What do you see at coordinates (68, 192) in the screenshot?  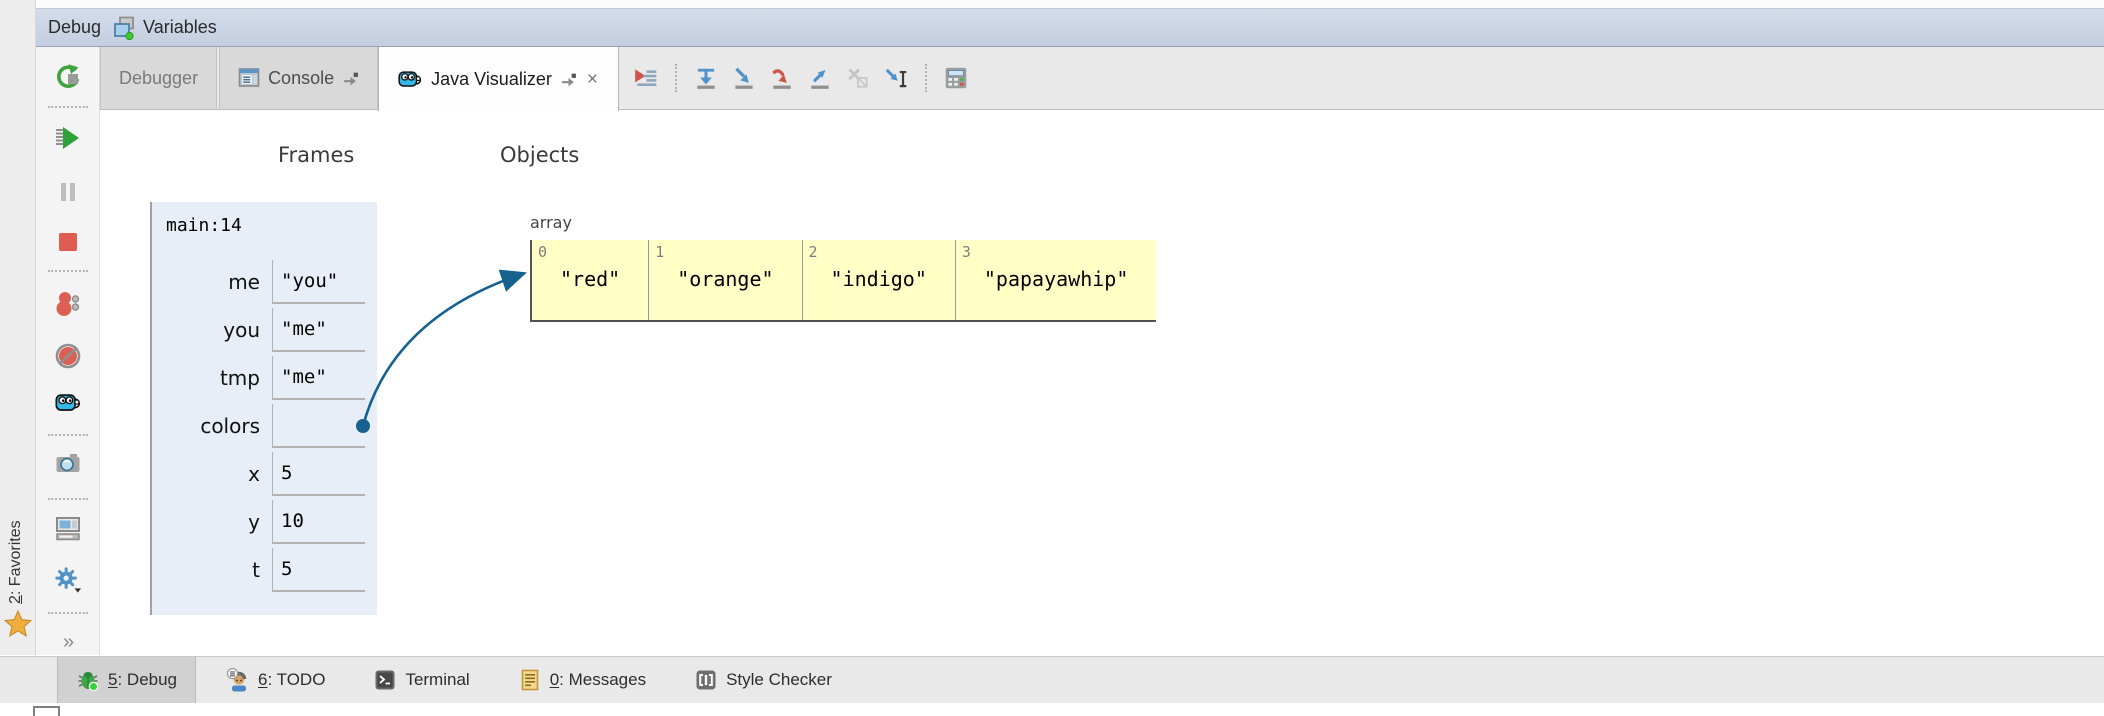 I see `pause-program-button` at bounding box center [68, 192].